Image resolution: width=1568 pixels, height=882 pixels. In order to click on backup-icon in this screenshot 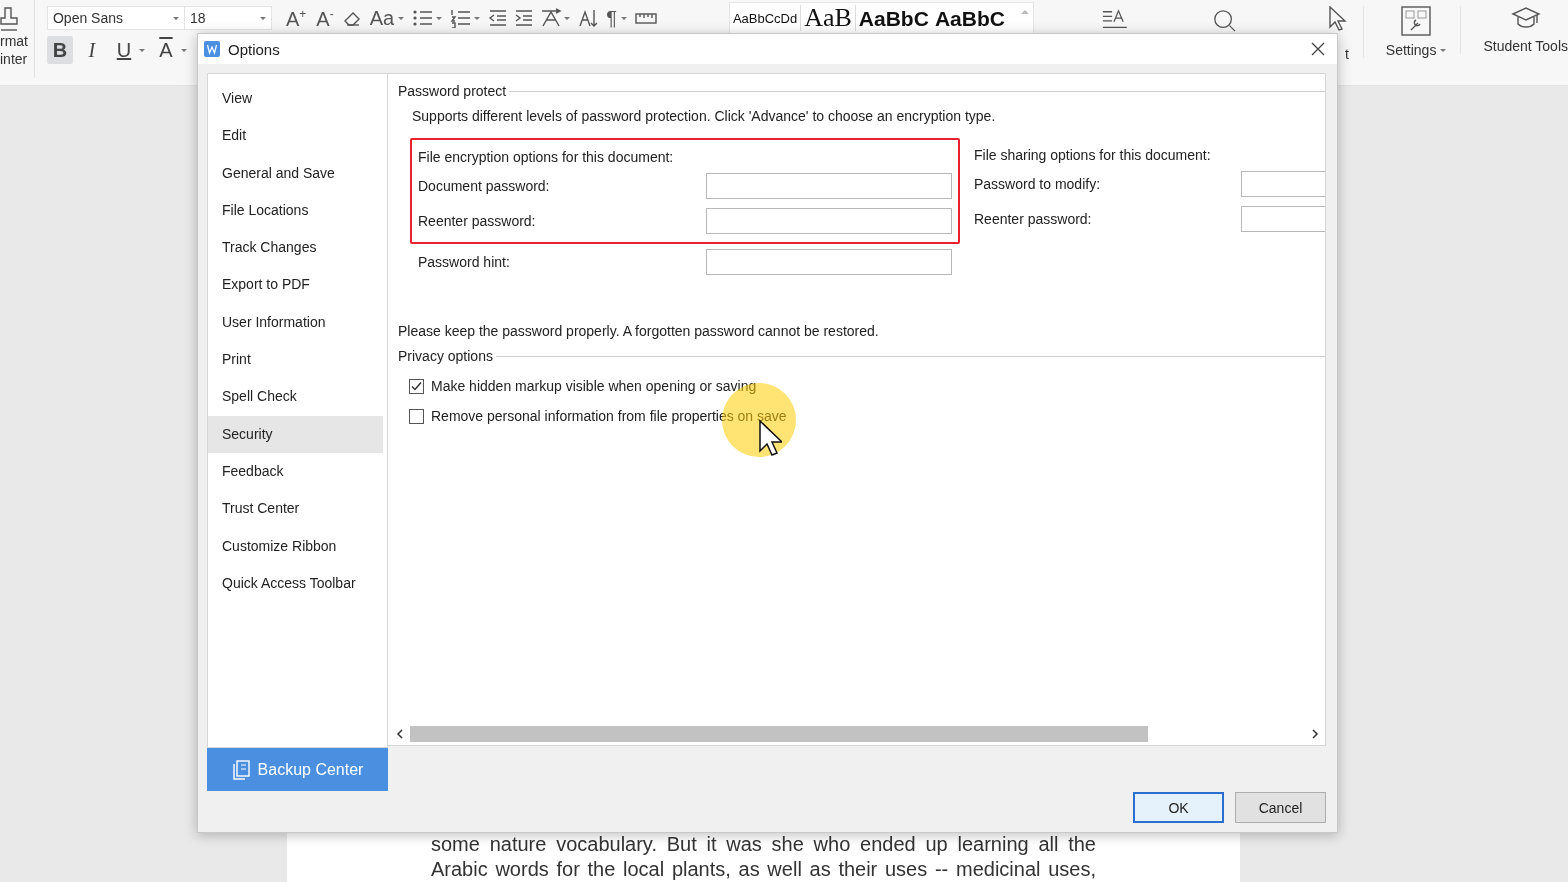, I will do `click(240, 769)`.